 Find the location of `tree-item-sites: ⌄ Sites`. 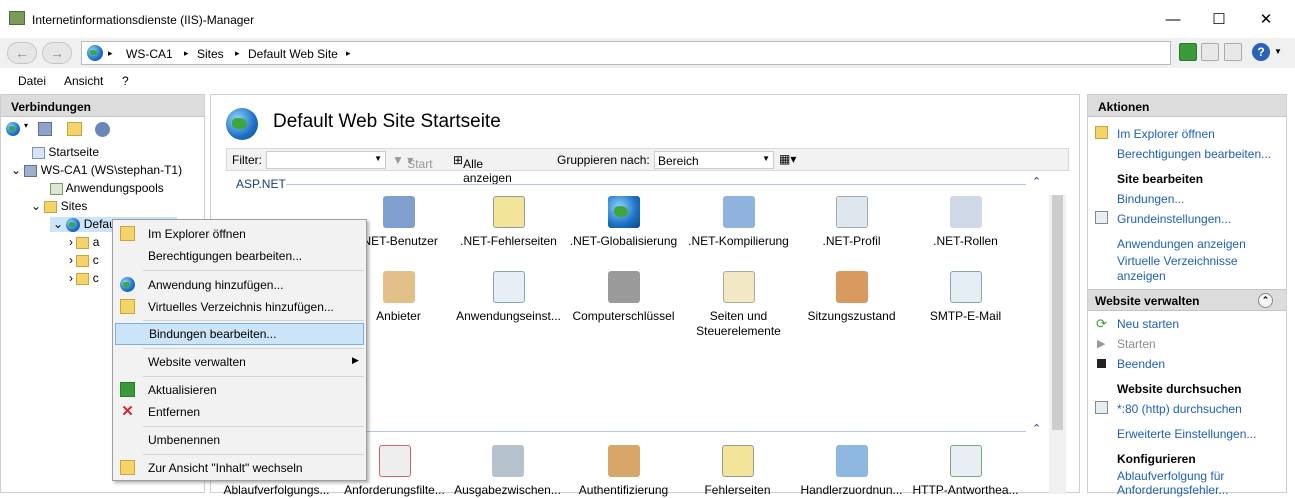

tree-item-sites: ⌄ Sites is located at coordinates (59, 206).